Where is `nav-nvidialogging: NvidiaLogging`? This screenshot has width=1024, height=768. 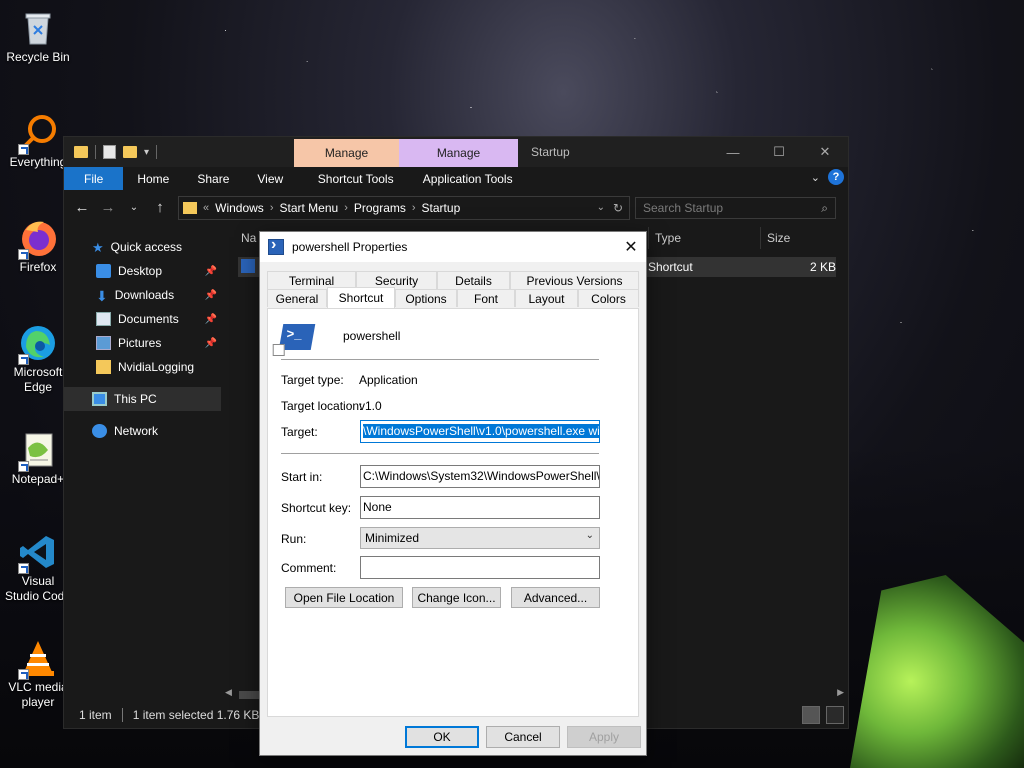 nav-nvidialogging: NvidiaLogging is located at coordinates (142, 367).